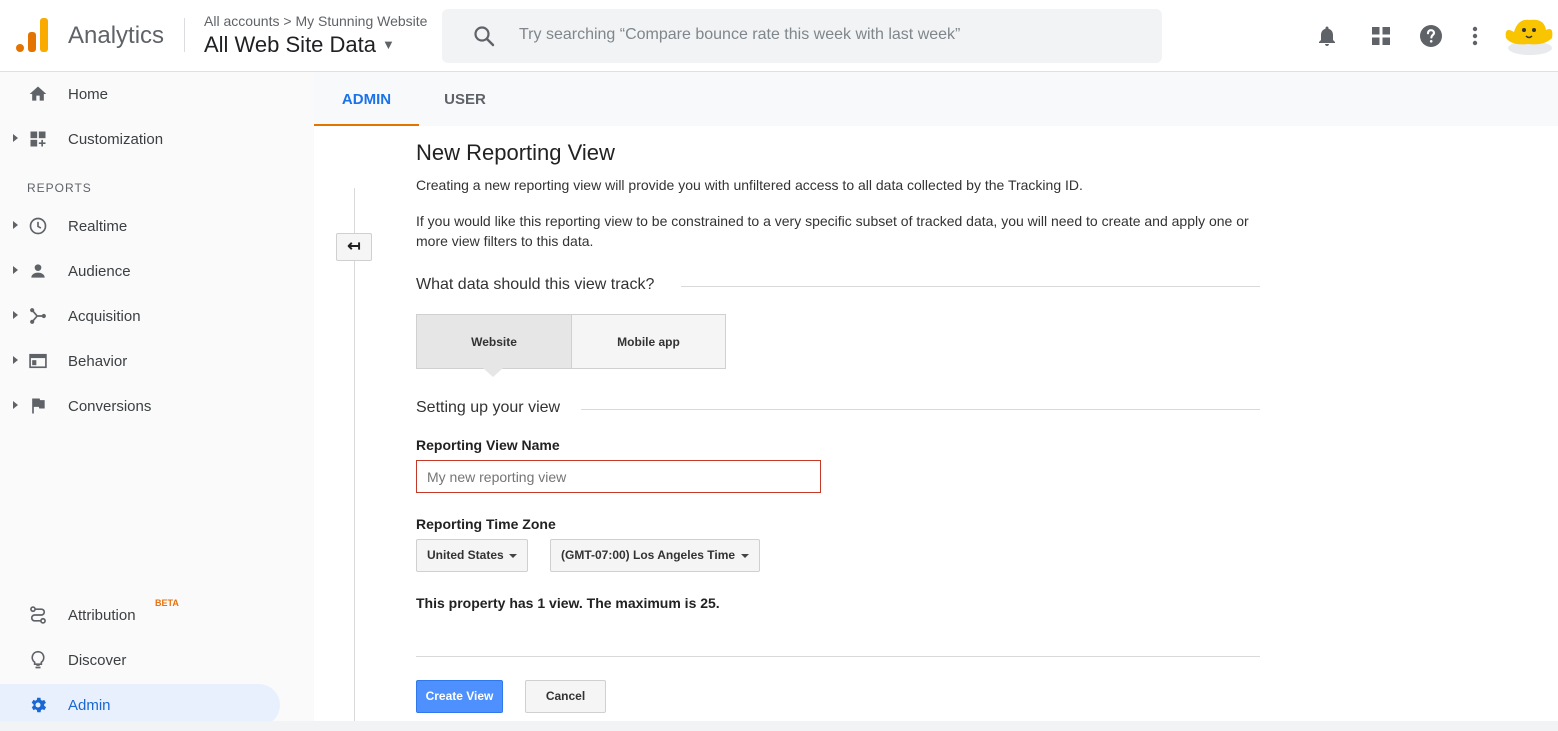 The image size is (1558, 731). What do you see at coordinates (1475, 36) in the screenshot?
I see `more-vert-icon` at bounding box center [1475, 36].